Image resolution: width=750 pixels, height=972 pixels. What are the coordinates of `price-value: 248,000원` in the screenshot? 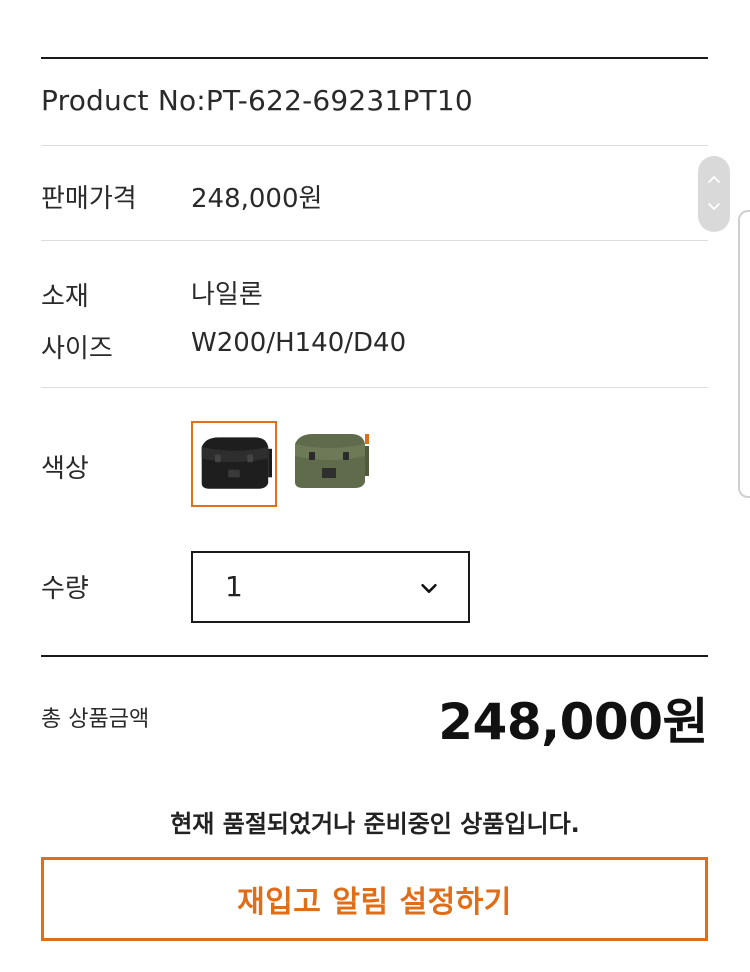 It's located at (257, 199).